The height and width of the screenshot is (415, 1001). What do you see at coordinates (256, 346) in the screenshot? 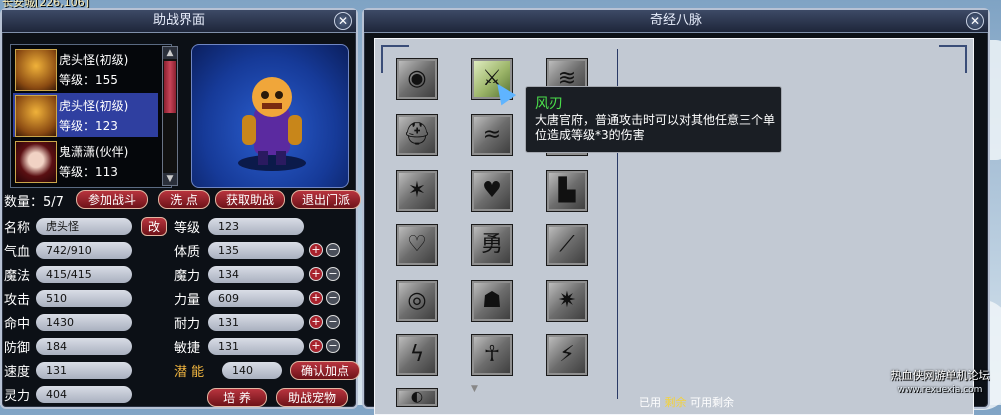
I see `stat-value-agility: 131` at bounding box center [256, 346].